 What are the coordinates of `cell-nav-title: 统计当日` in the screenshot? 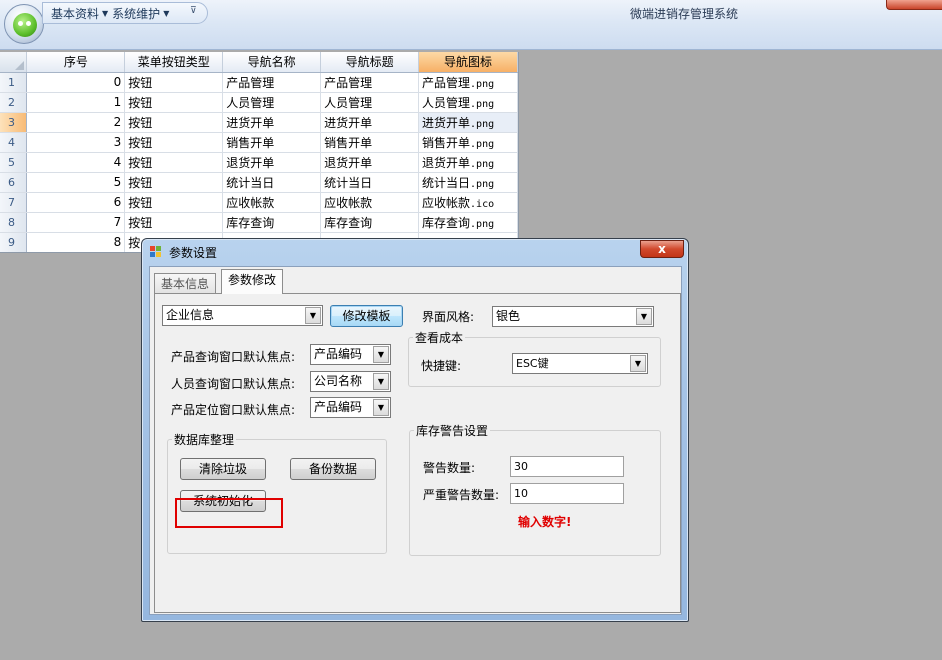 It's located at (370, 182).